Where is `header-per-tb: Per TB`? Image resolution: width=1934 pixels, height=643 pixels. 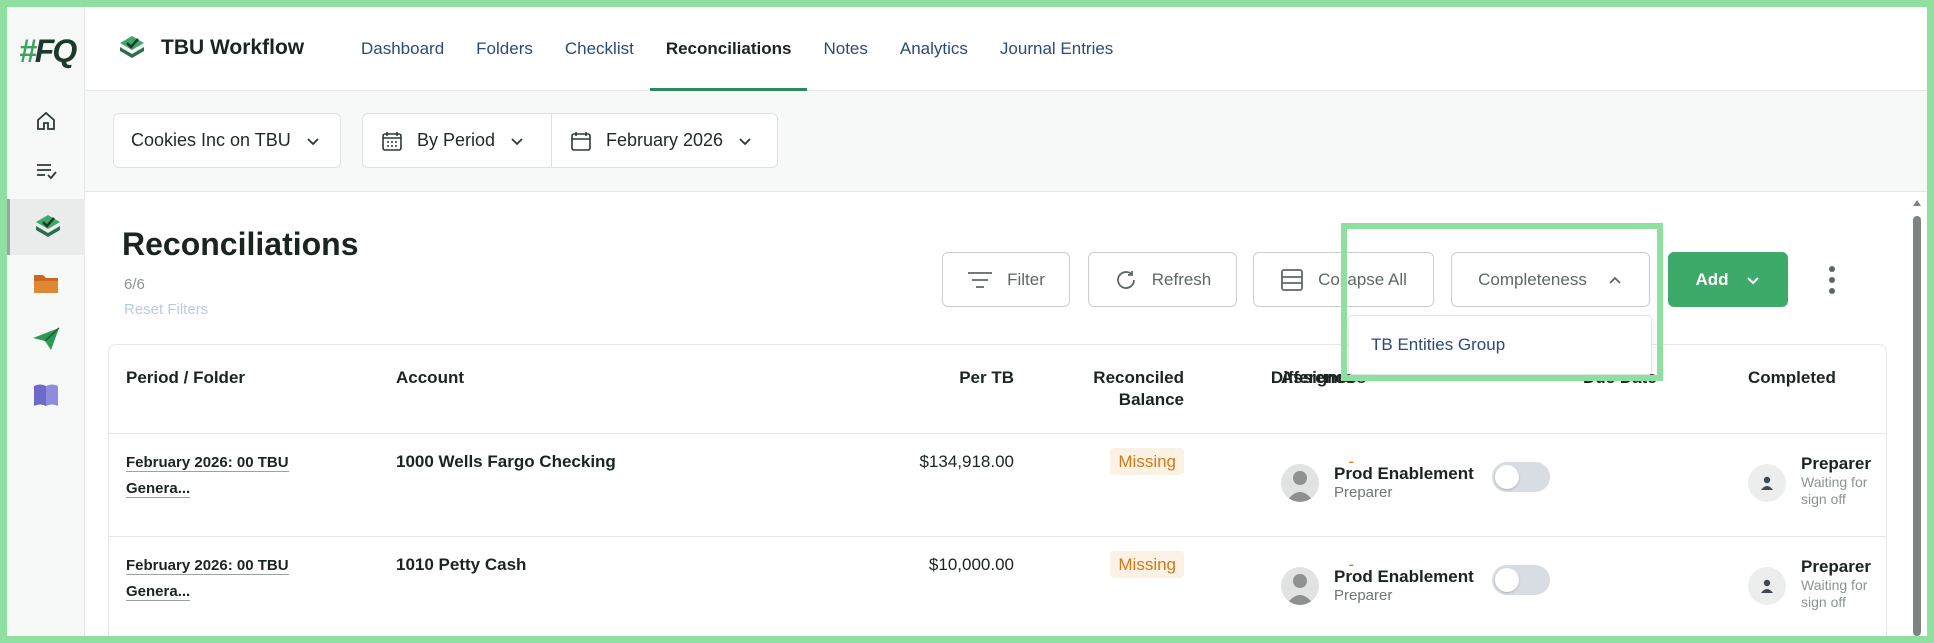 header-per-tb: Per TB is located at coordinates (934, 378).